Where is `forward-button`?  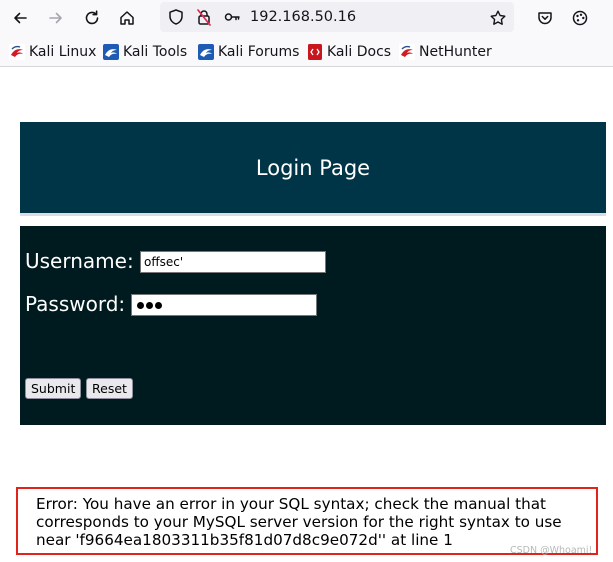 forward-button is located at coordinates (56, 18).